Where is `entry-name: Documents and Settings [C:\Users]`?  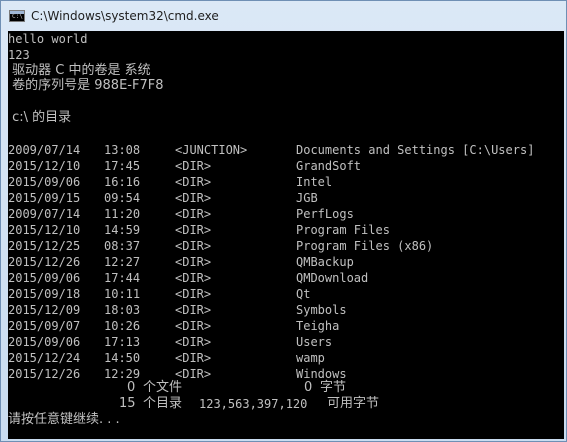 entry-name: Documents and Settings [C:\Users] is located at coordinates (415, 150).